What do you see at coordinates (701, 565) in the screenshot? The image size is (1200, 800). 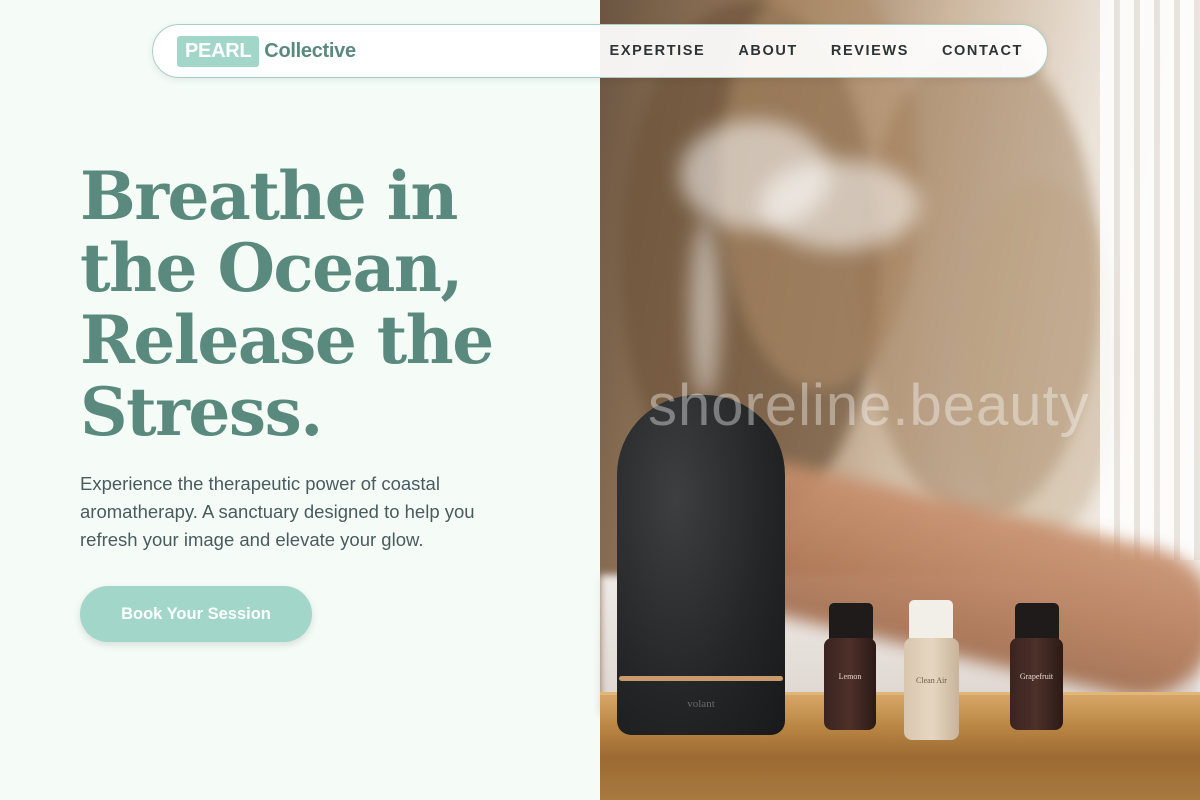 I see `diffuser` at bounding box center [701, 565].